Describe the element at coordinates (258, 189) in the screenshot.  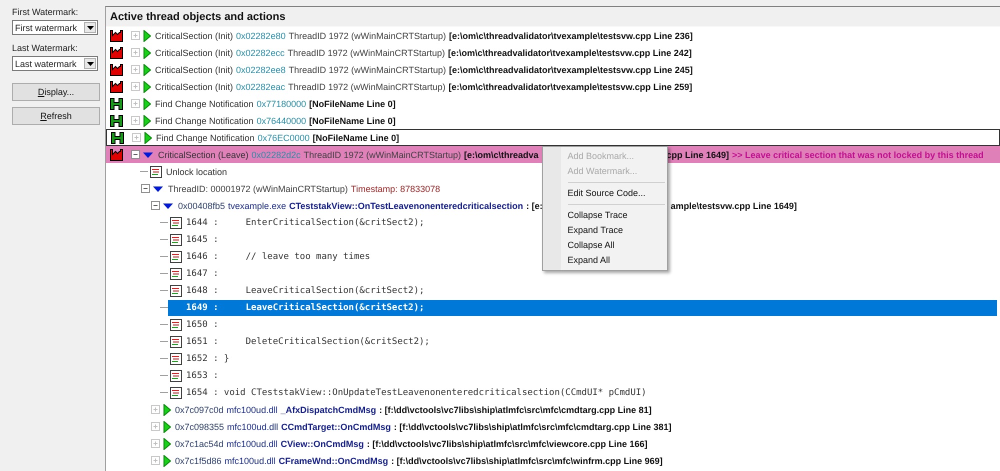
I see `thread-text: ThreadID: 00001972 (wWinMainCRTStartup)` at that location.